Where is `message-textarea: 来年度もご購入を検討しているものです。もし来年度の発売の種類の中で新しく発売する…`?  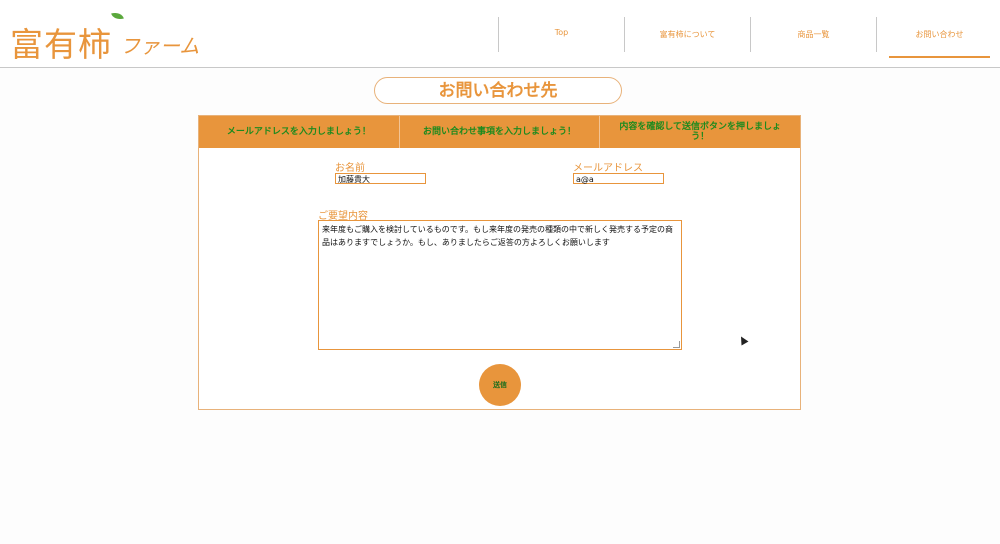 message-textarea: 来年度もご購入を検討しているものです。もし来年度の発売の種類の中で新しく発売する… is located at coordinates (500, 285).